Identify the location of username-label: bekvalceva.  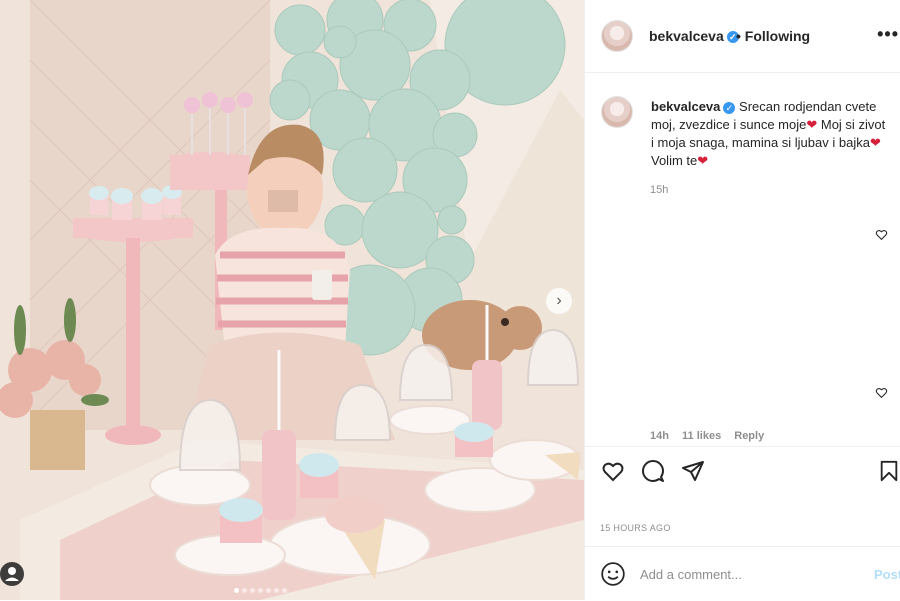
(686, 36).